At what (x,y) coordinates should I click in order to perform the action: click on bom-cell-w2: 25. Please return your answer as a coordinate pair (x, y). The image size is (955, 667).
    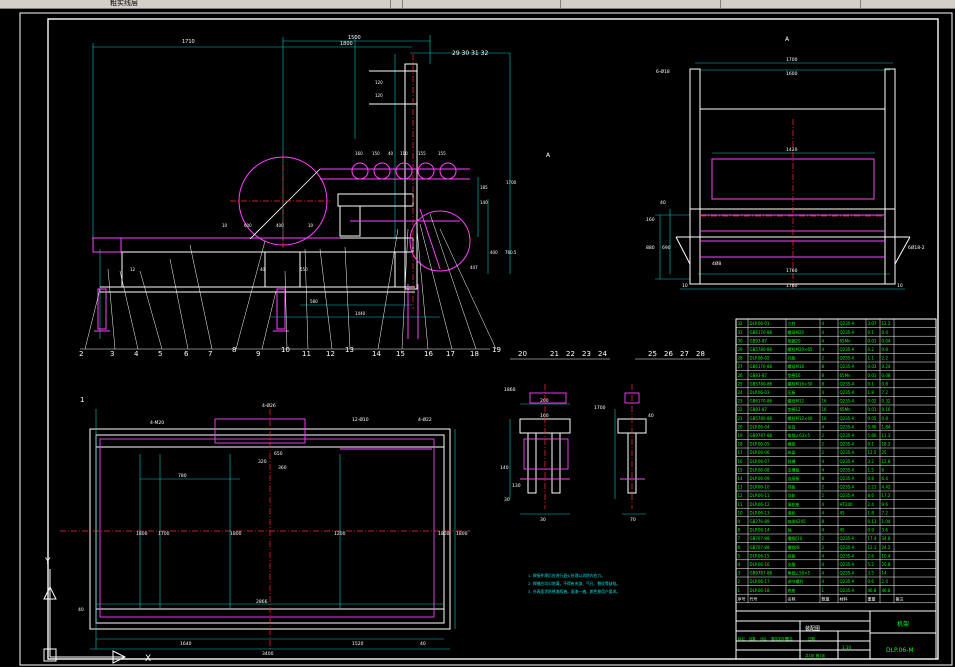
    Looking at the image, I should click on (885, 452).